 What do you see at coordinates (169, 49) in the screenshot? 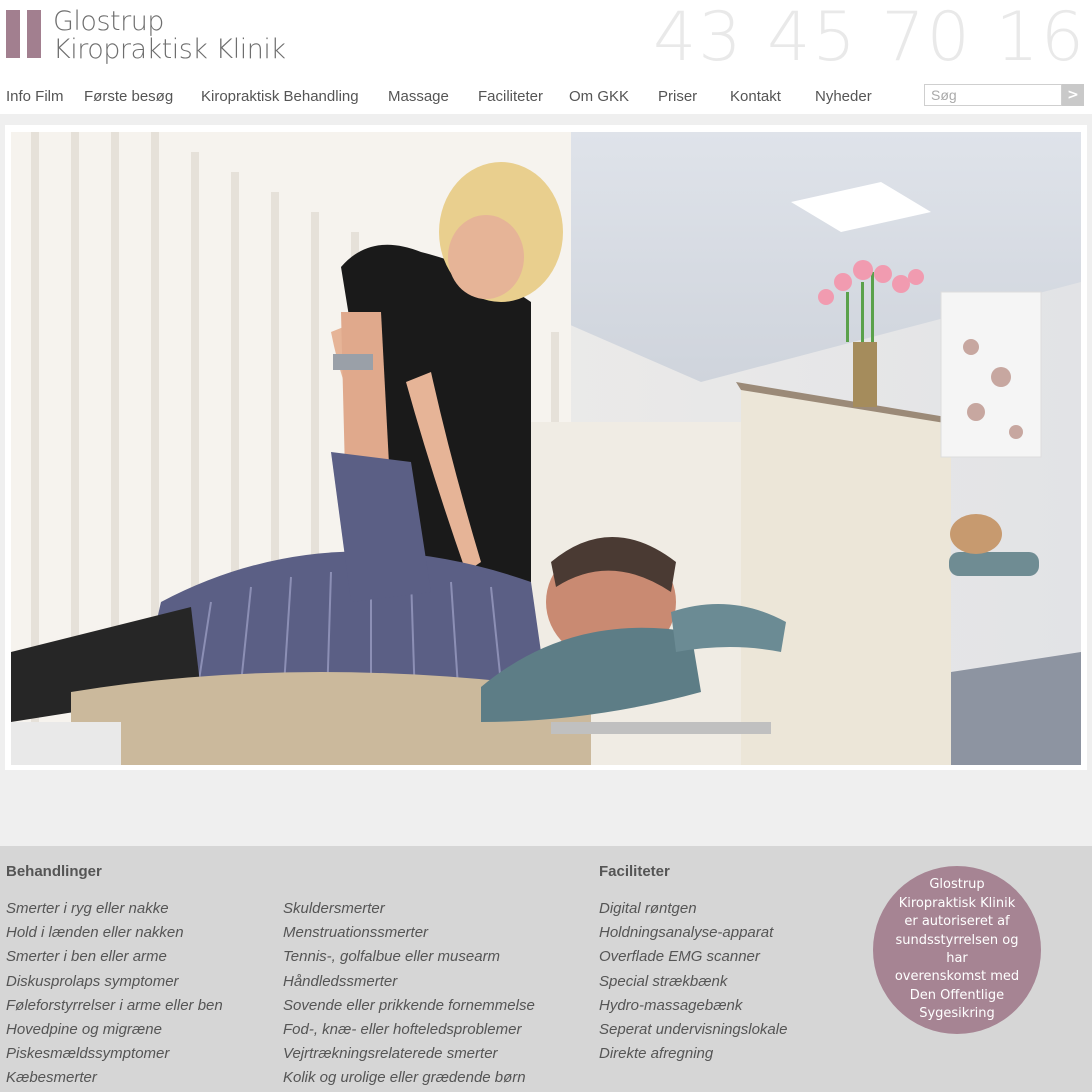
I see `logo-line-2: Kiropraktisk Klinik` at bounding box center [169, 49].